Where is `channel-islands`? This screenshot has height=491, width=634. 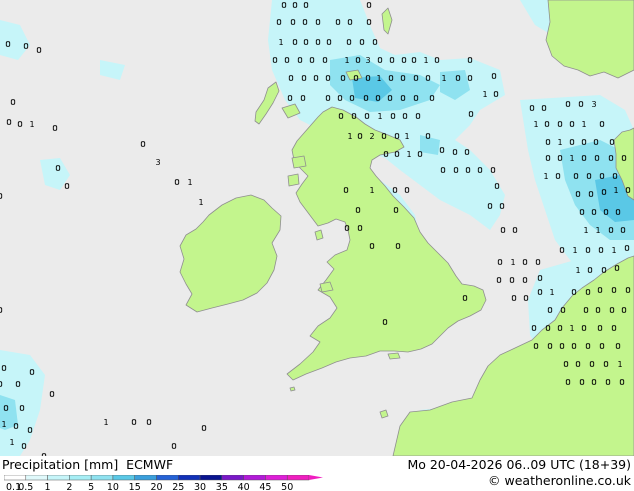 channel-islands is located at coordinates (384, 414).